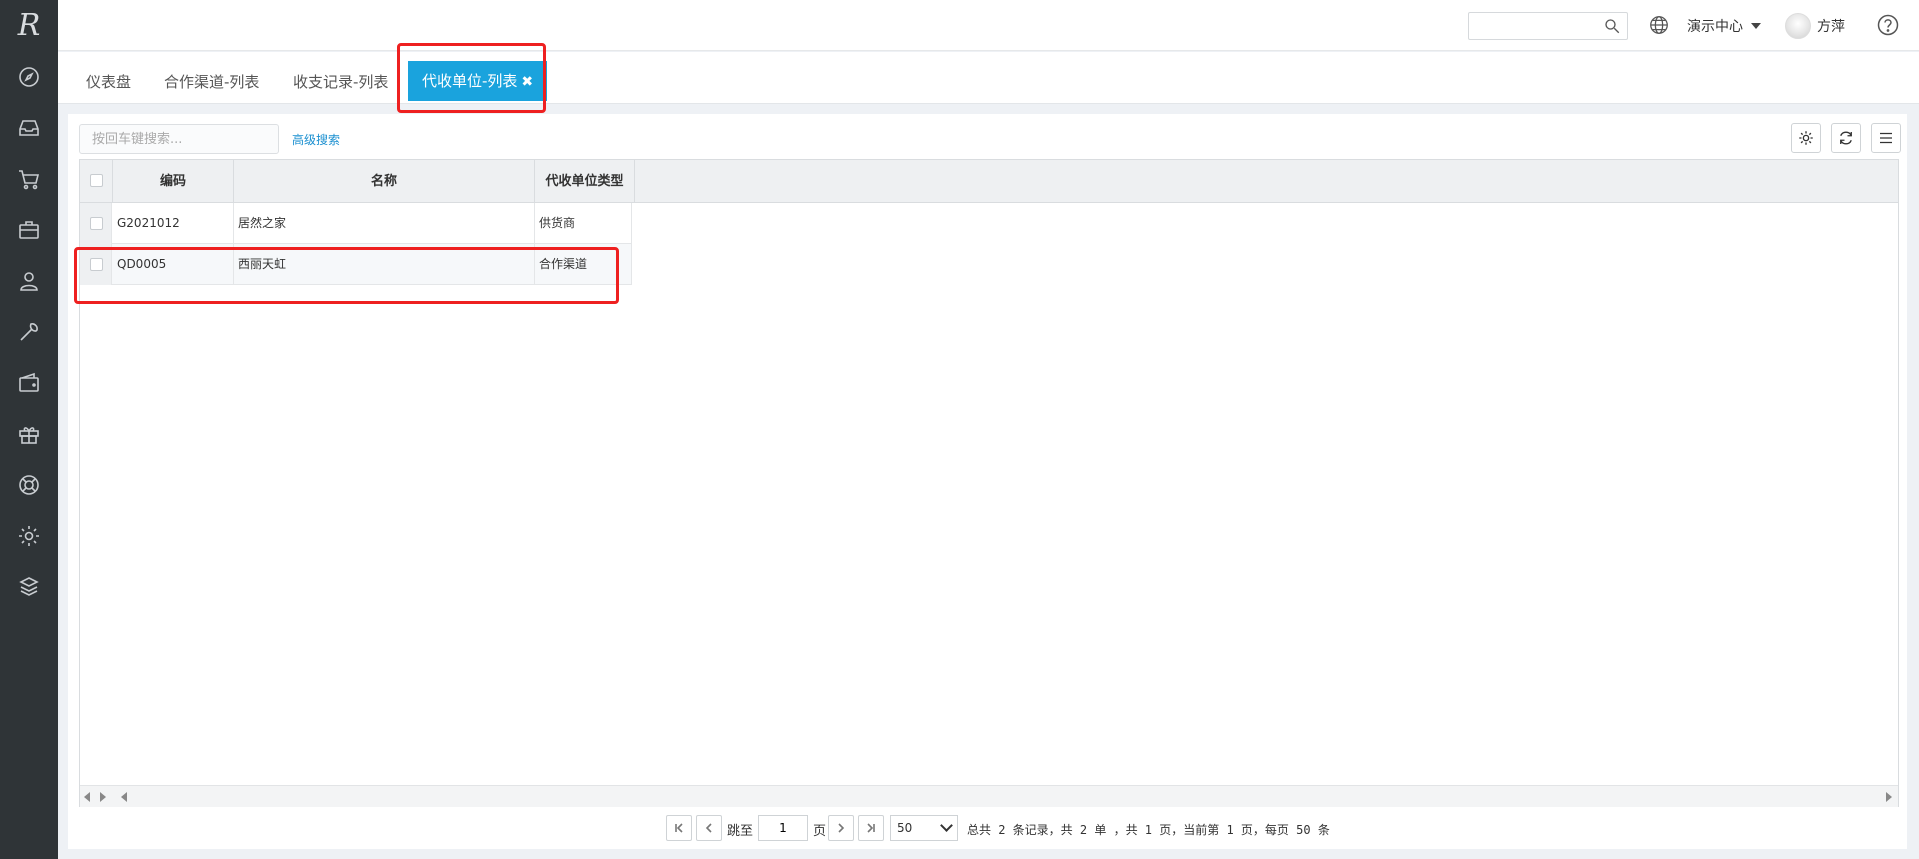 The height and width of the screenshot is (859, 1919). I want to click on prev-page-button, so click(709, 828).